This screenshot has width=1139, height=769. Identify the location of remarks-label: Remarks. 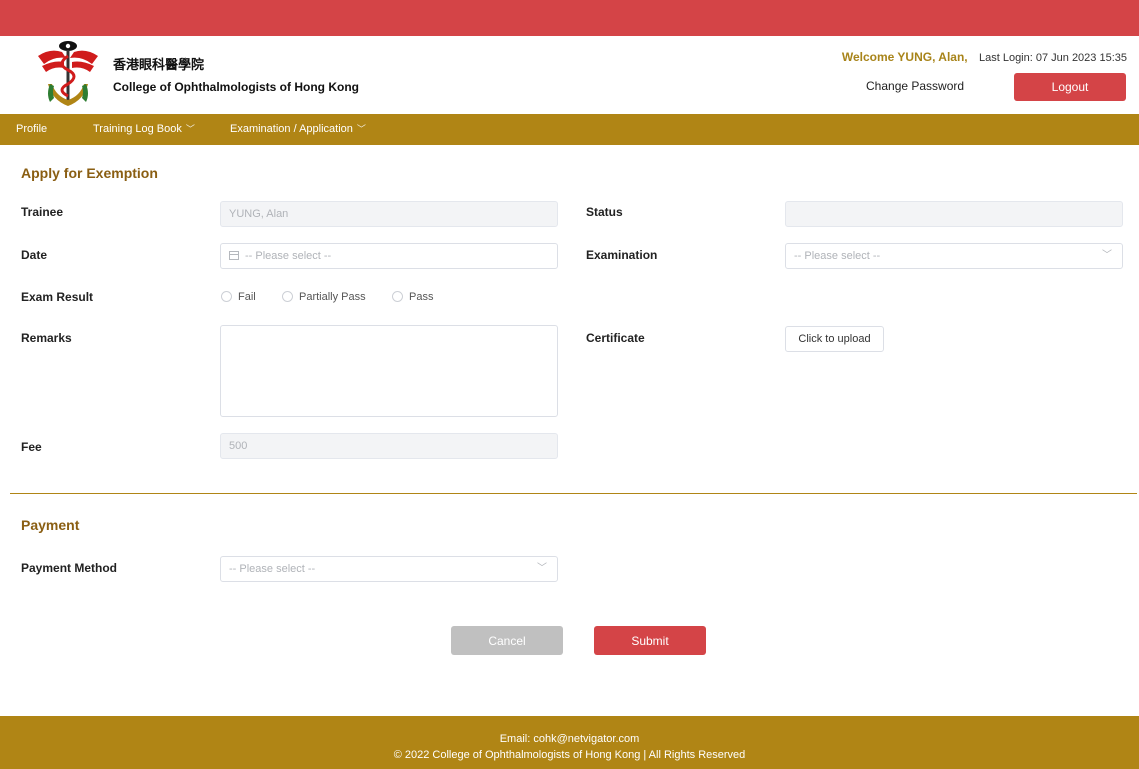
(46, 338).